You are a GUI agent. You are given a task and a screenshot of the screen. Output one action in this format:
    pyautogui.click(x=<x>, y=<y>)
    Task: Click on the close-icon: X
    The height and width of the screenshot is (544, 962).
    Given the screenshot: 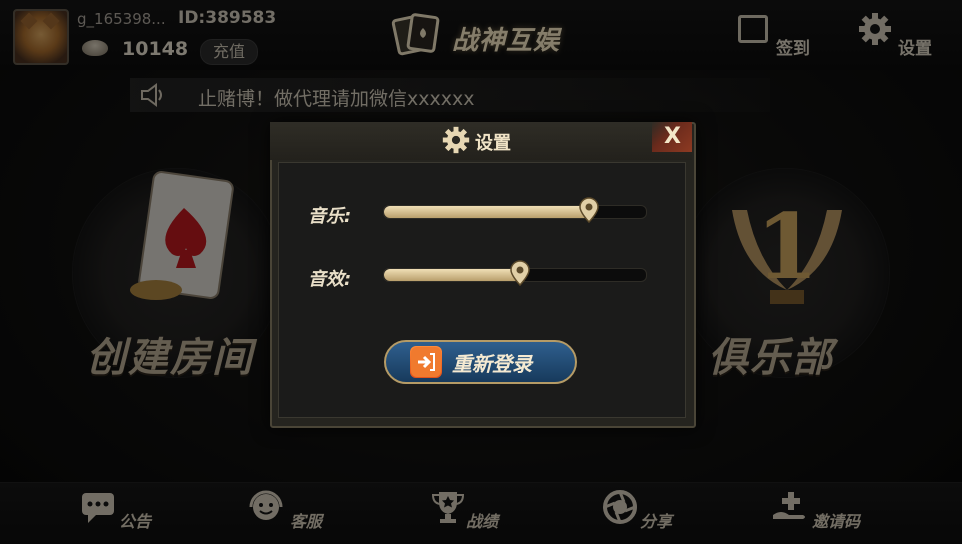 What is the action you would take?
    pyautogui.click(x=672, y=136)
    